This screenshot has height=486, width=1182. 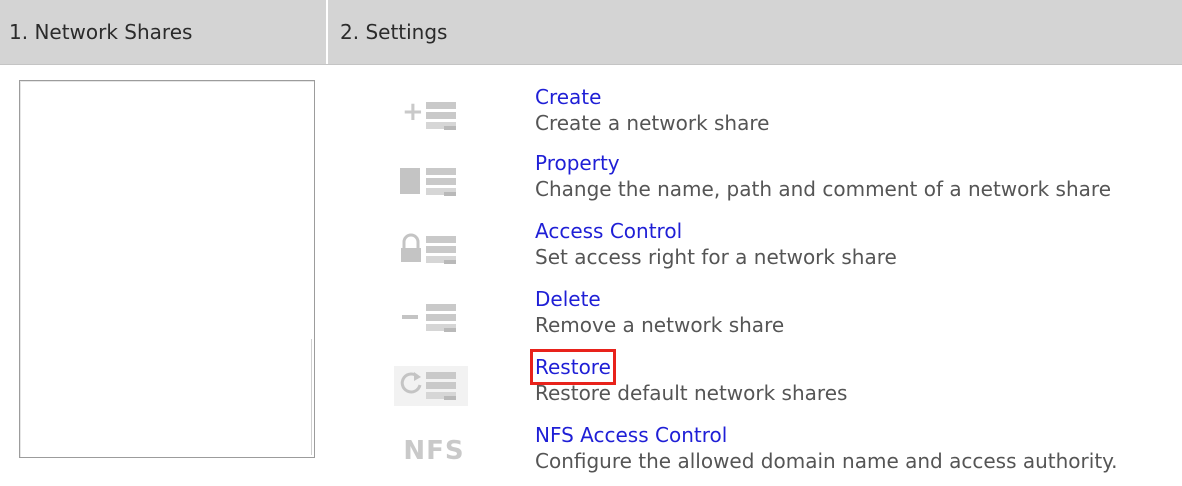 What do you see at coordinates (568, 97) in the screenshot?
I see `create-link: Create` at bounding box center [568, 97].